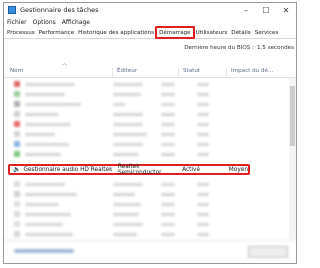  I want to click on menu-fichier: Fichier, so click(17, 22).